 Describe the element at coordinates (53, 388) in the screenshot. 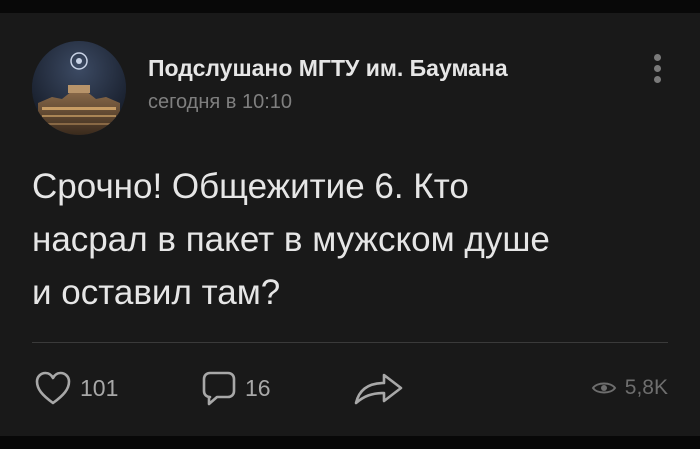

I see `heart-icon` at that location.